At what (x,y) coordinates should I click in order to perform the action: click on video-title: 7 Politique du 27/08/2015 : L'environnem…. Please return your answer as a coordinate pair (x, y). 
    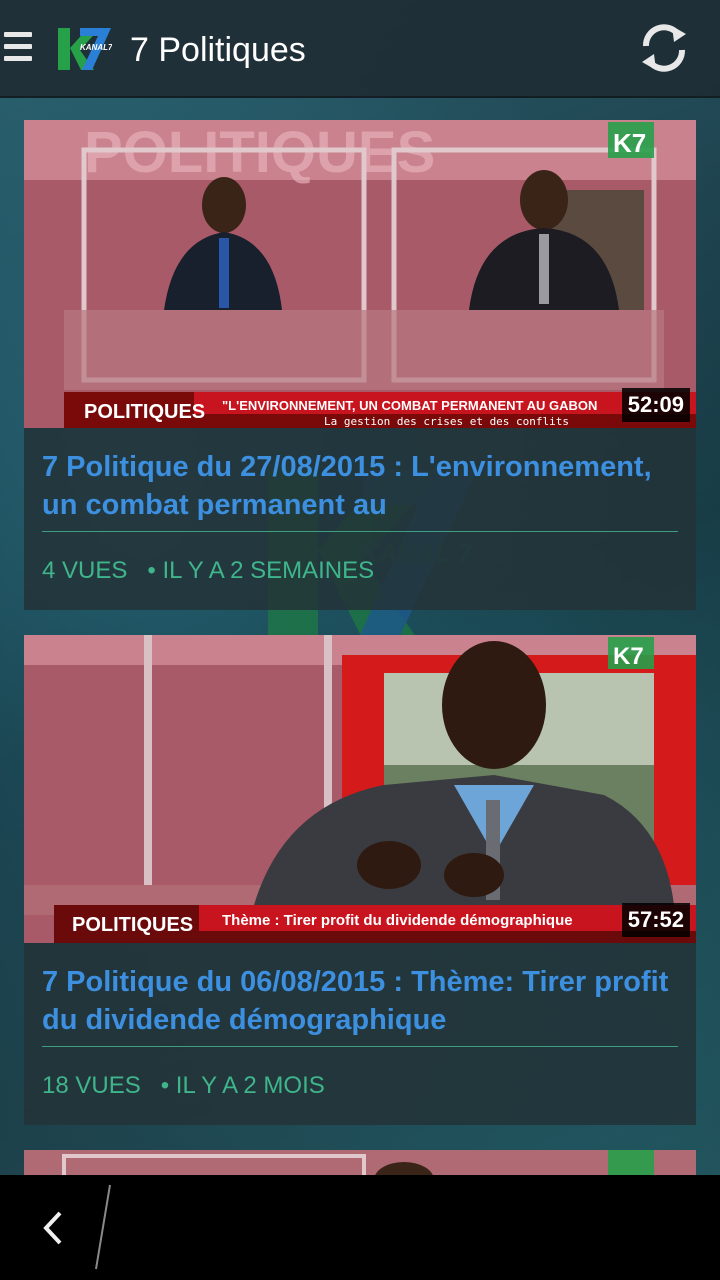
    Looking at the image, I should click on (362, 486).